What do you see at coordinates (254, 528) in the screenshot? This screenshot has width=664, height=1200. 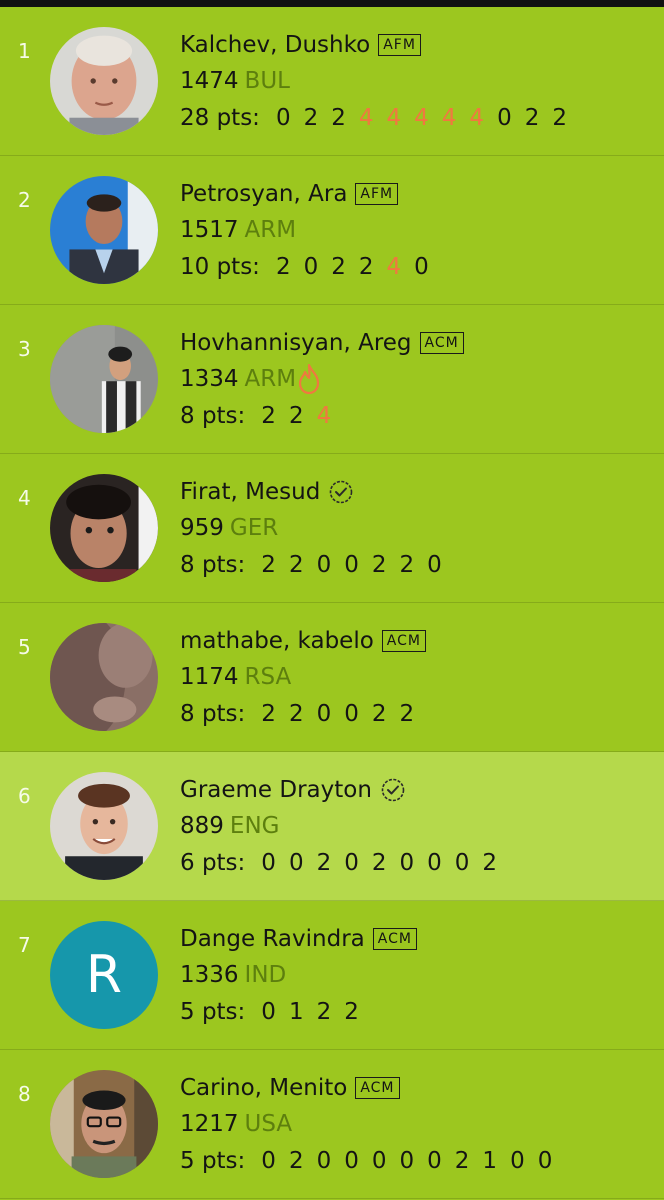 I see `country-code: GER` at bounding box center [254, 528].